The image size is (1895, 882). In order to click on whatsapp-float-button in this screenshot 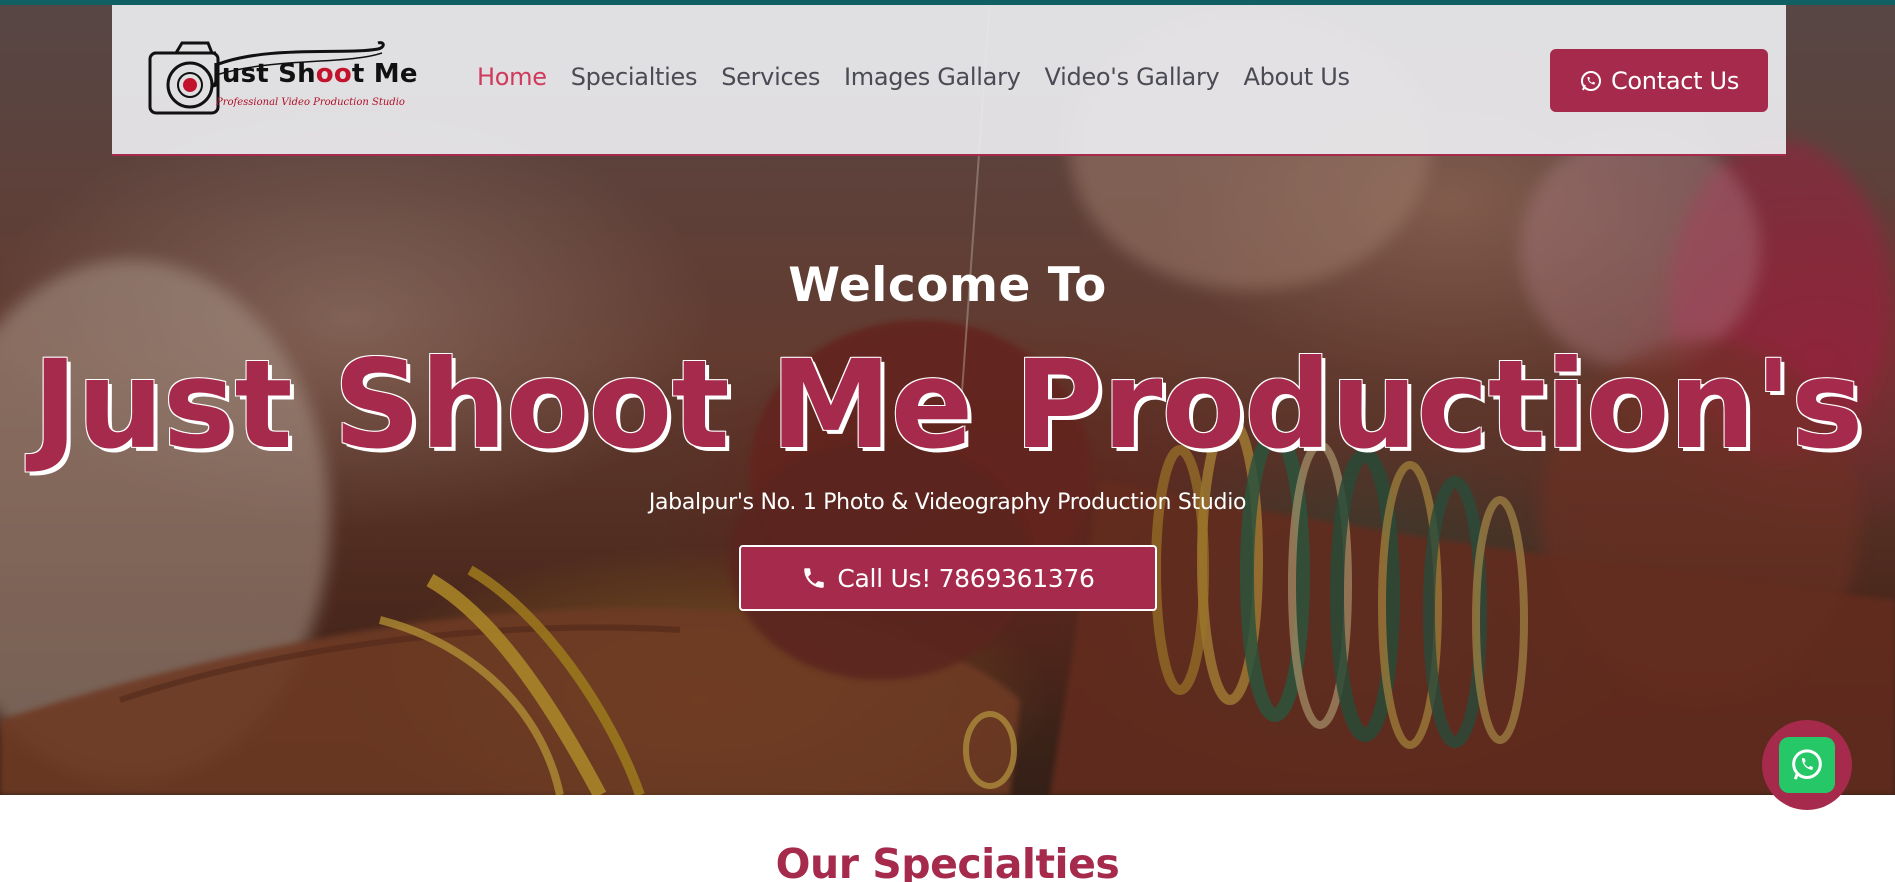, I will do `click(1807, 765)`.